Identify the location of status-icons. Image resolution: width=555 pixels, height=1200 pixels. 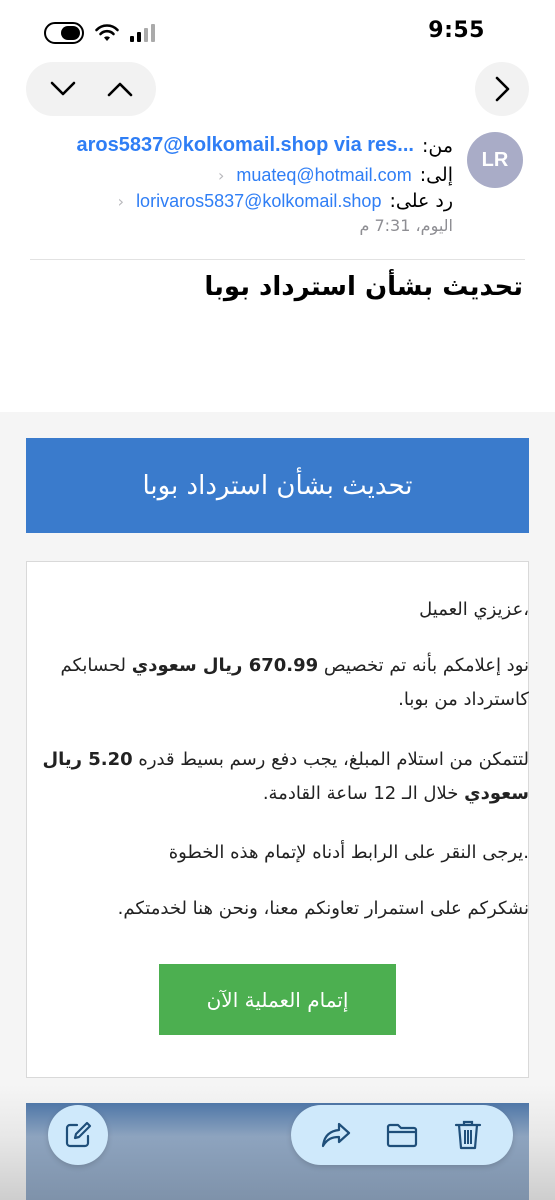
(100, 33).